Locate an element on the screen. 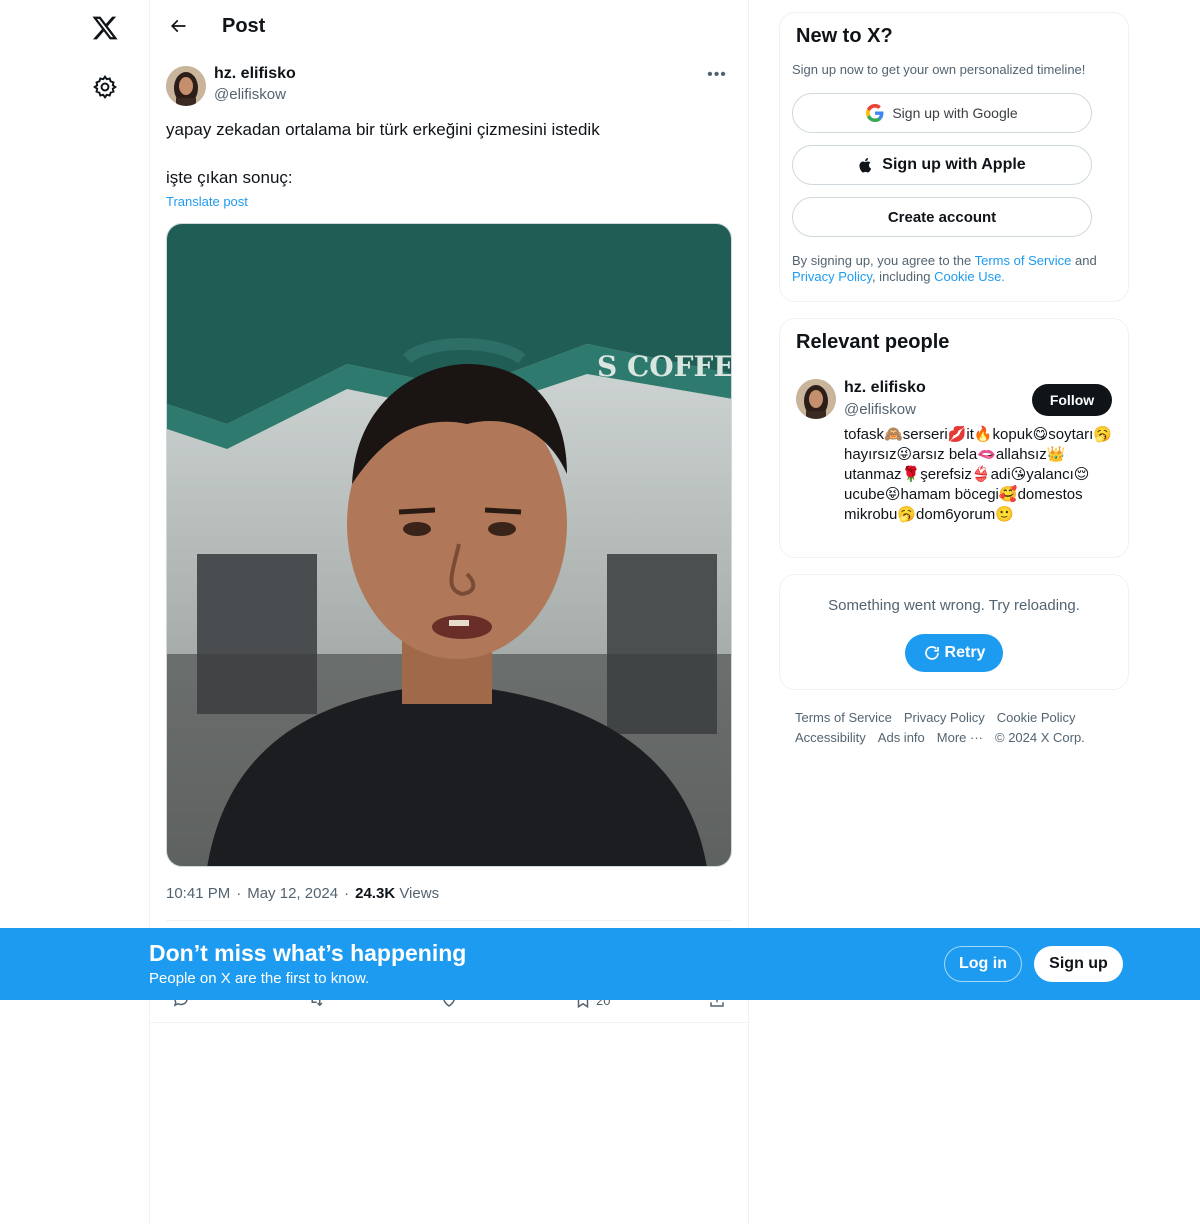  error-message: Something went wrong. Try reloading. is located at coordinates (954, 605).